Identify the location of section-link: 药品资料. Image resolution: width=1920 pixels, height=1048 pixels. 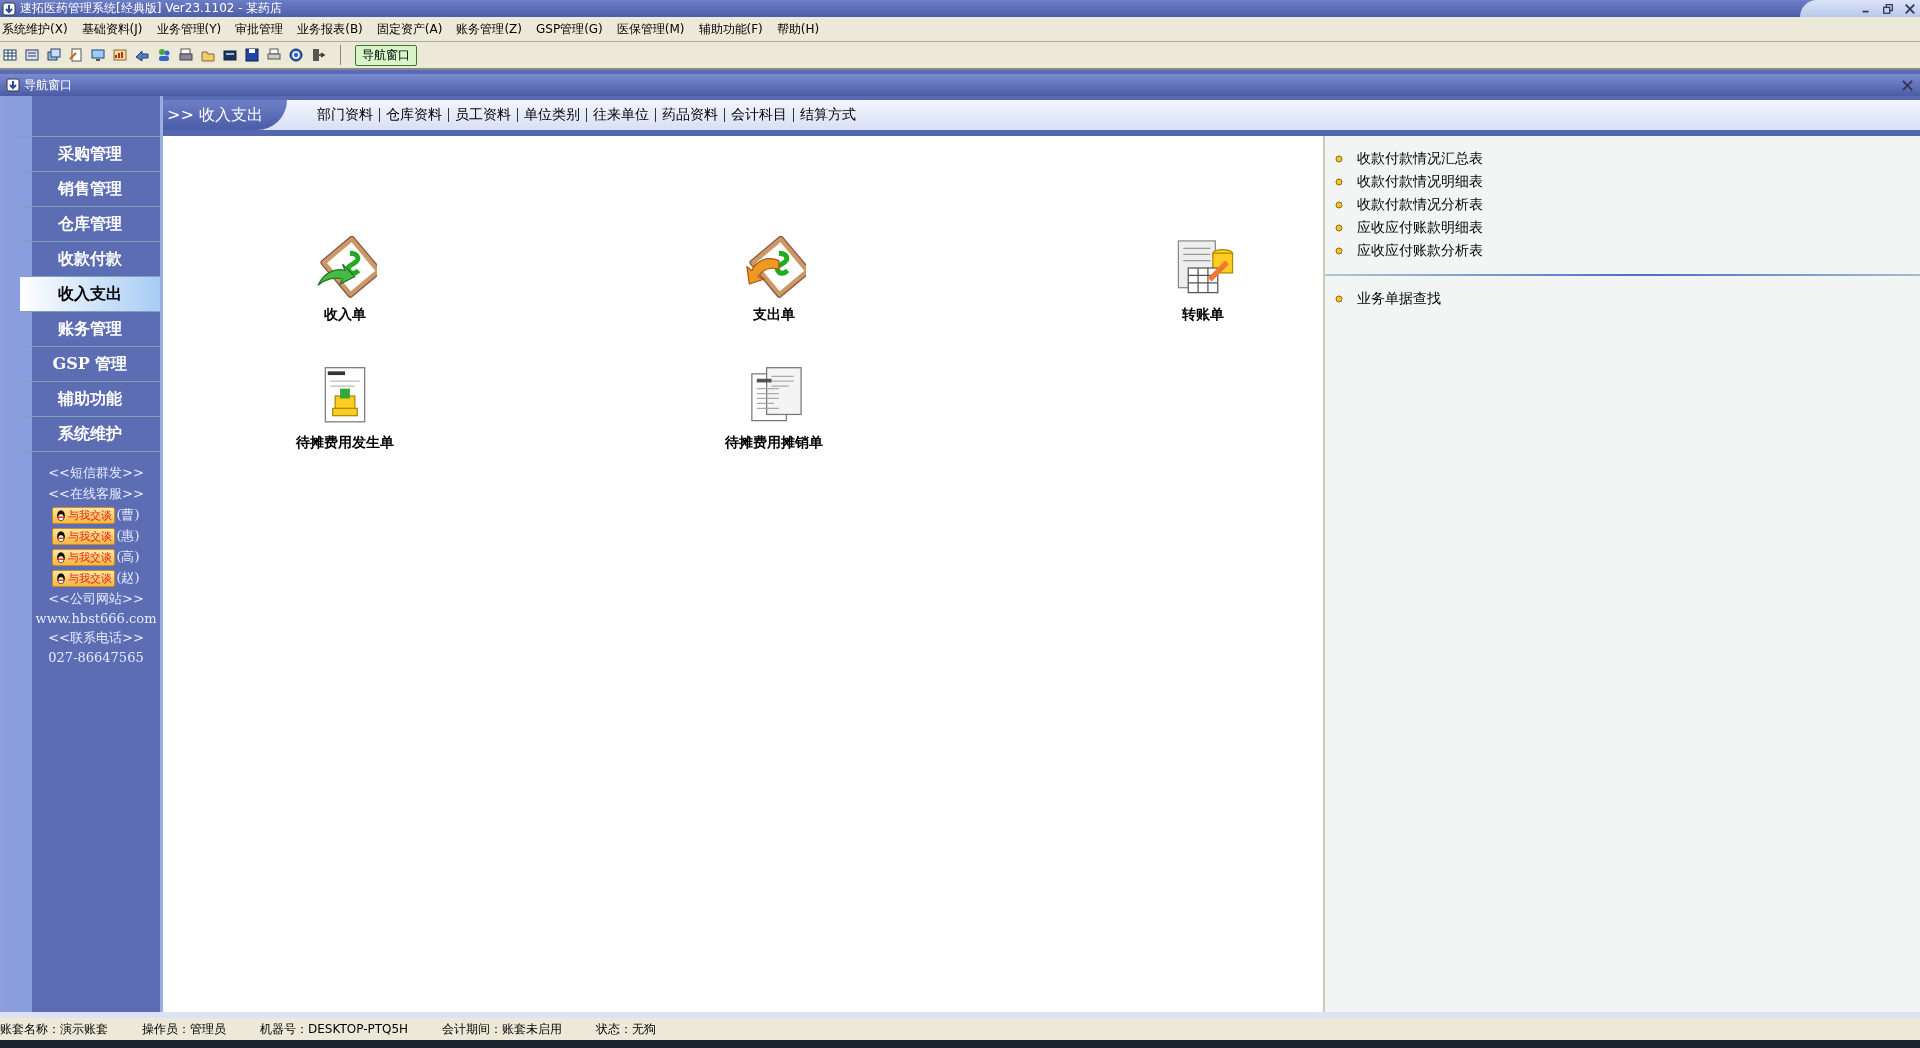
(689, 115).